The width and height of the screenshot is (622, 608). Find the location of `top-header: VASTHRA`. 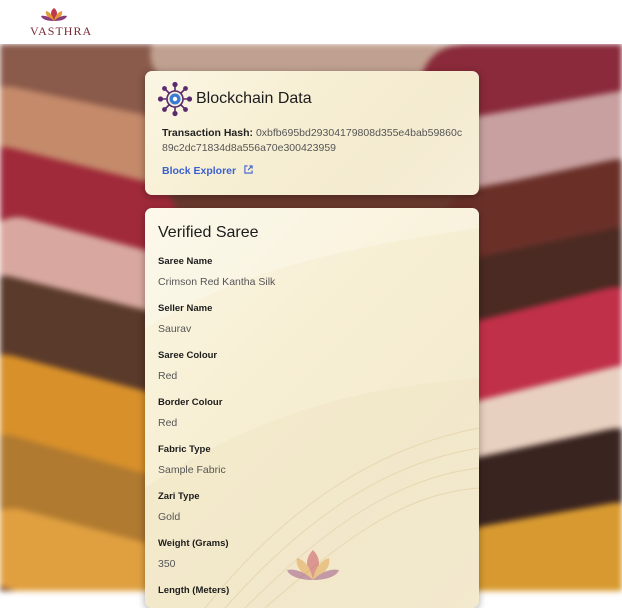

top-header: VASTHRA is located at coordinates (311, 22).